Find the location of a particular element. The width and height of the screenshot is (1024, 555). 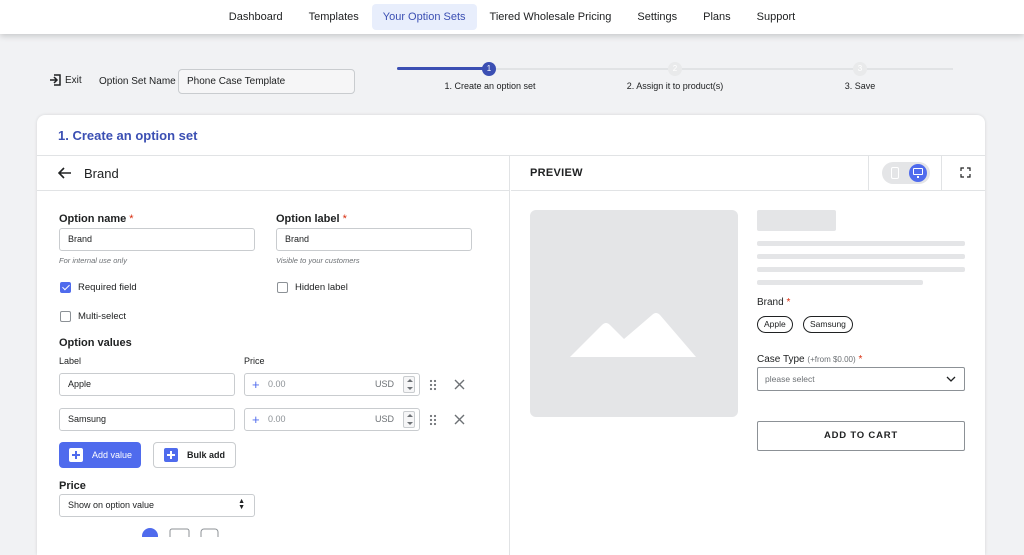

step-3-label: 3. Save is located at coordinates (860, 86).